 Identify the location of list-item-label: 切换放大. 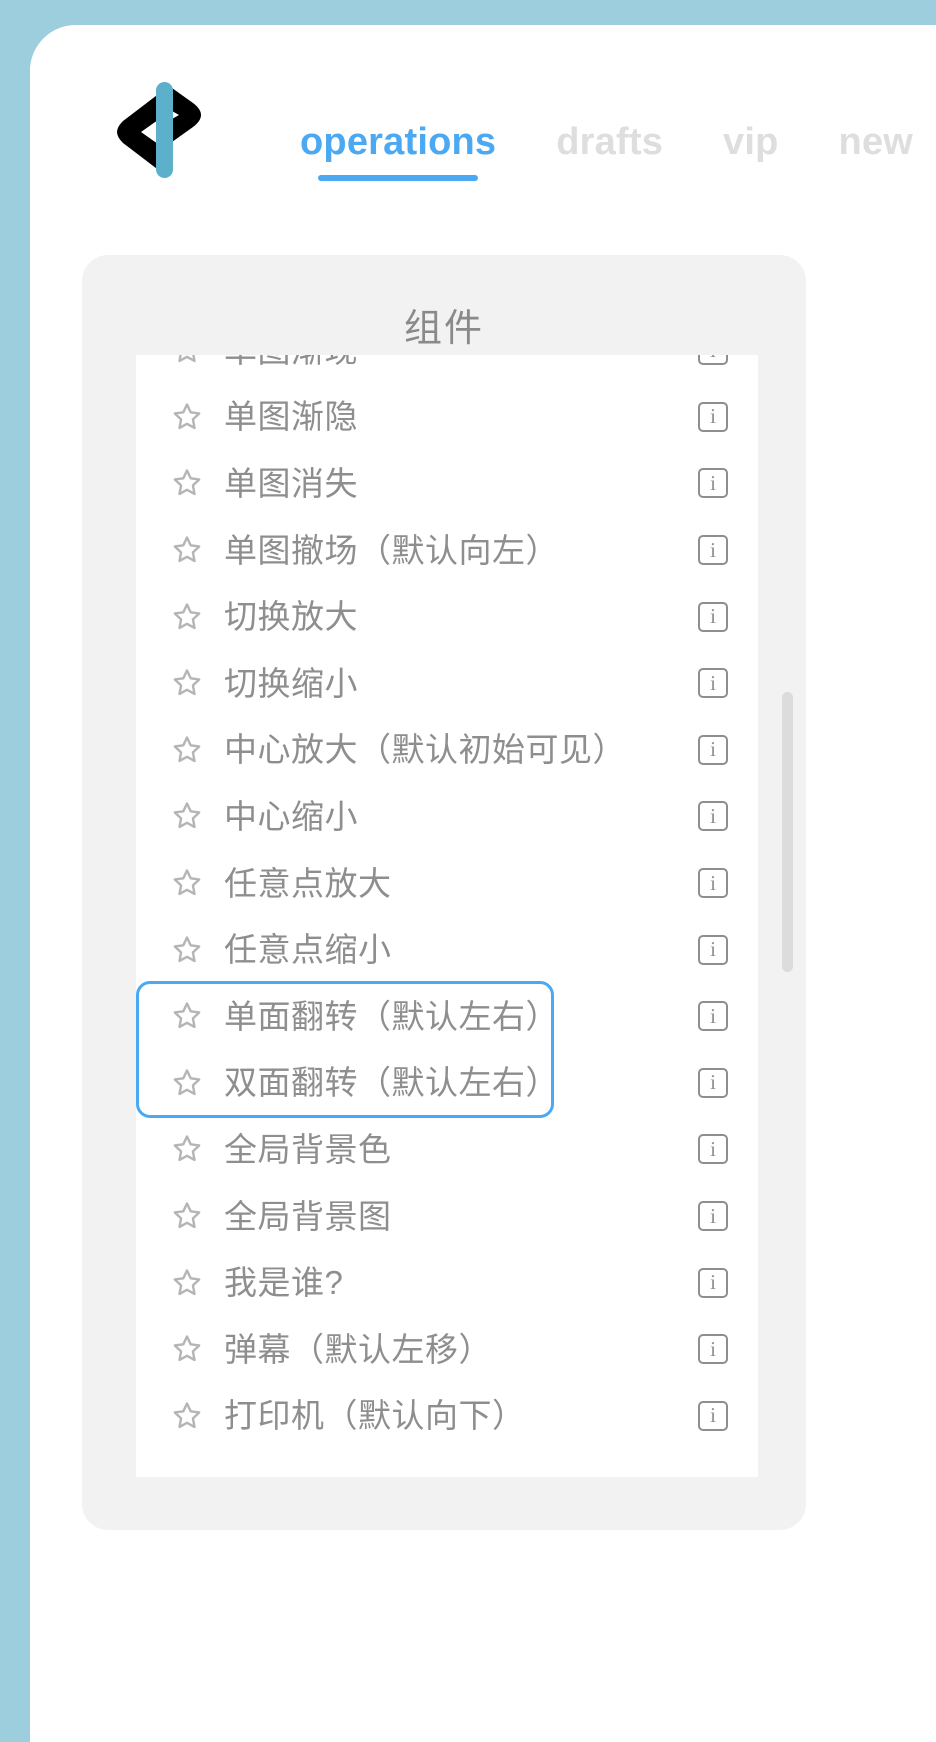
(291, 617).